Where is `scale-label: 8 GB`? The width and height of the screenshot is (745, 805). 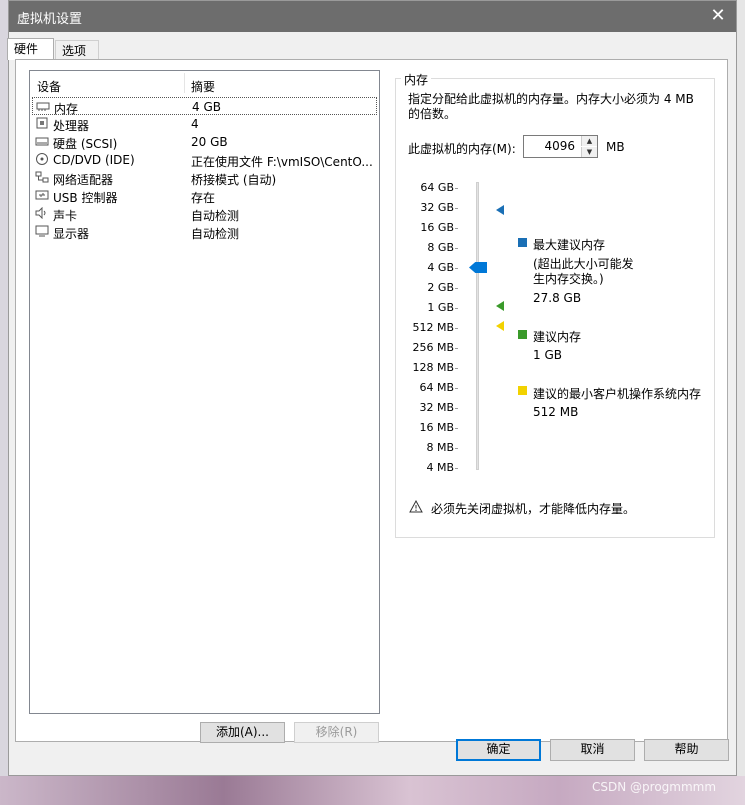 scale-label: 8 GB is located at coordinates (440, 247).